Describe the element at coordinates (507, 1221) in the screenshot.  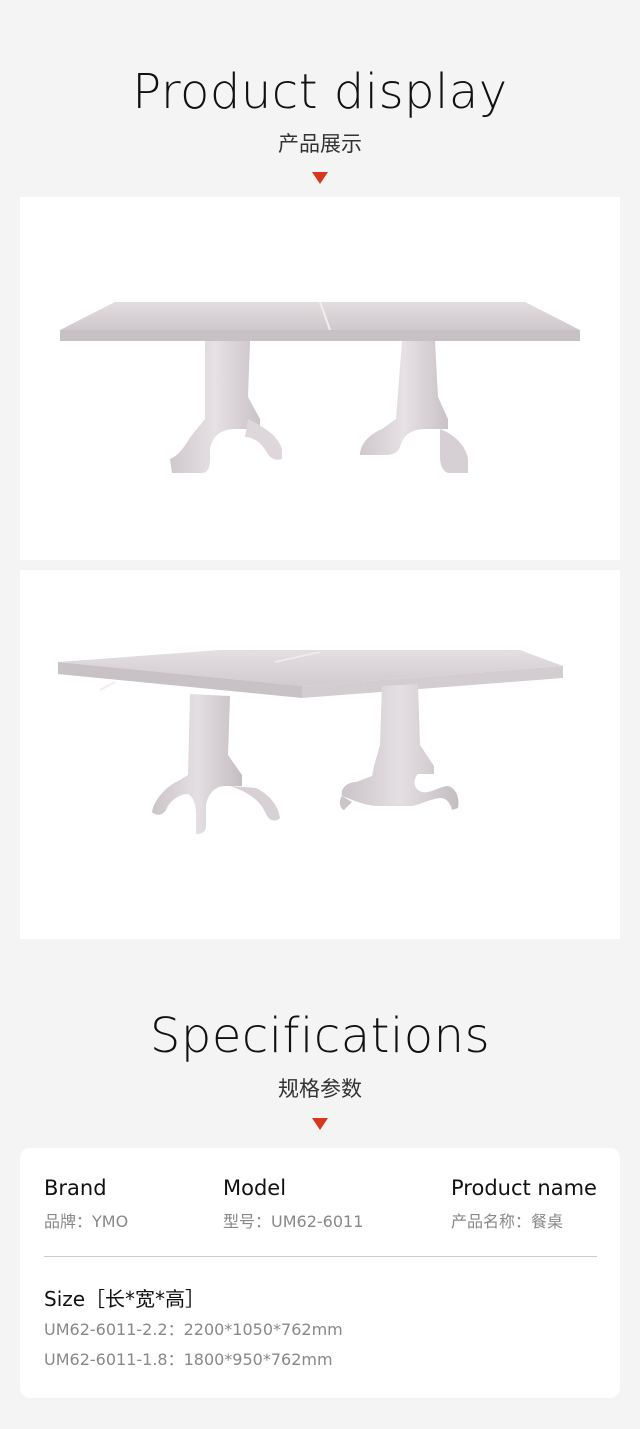
I see `product-name-value: 产品名称：餐桌` at that location.